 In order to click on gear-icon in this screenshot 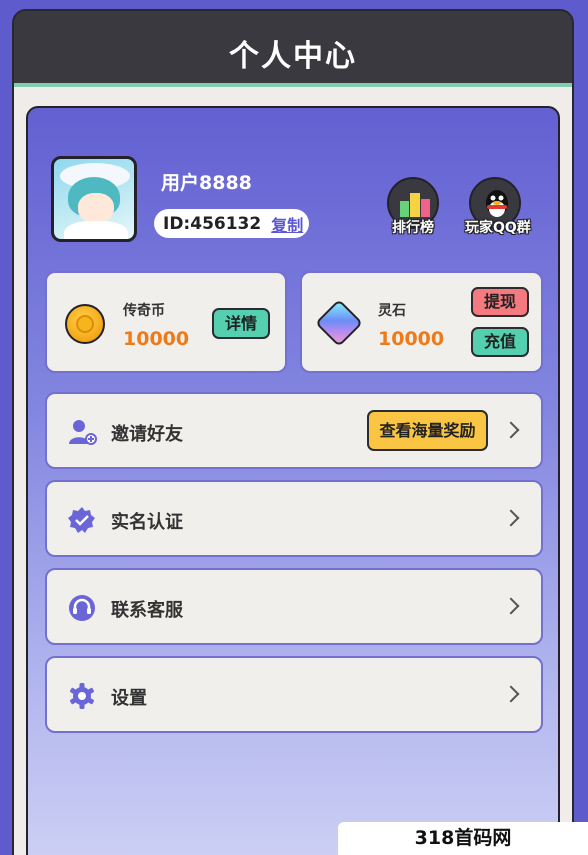, I will do `click(82, 696)`.